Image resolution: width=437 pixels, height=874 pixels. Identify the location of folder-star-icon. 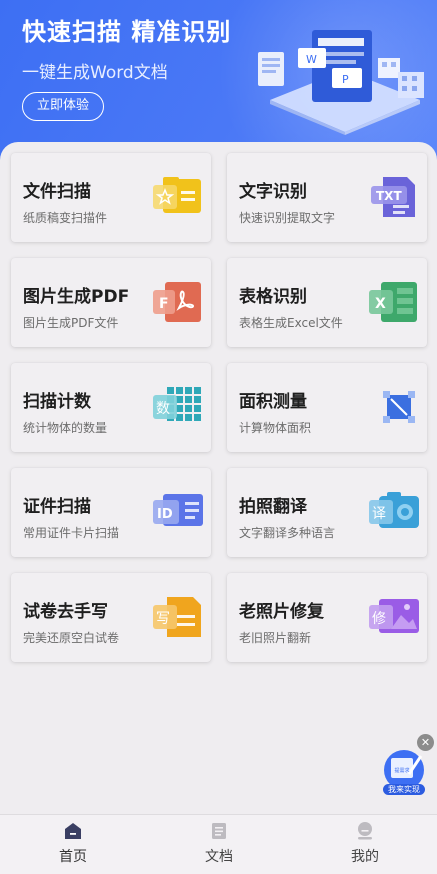
(177, 195).